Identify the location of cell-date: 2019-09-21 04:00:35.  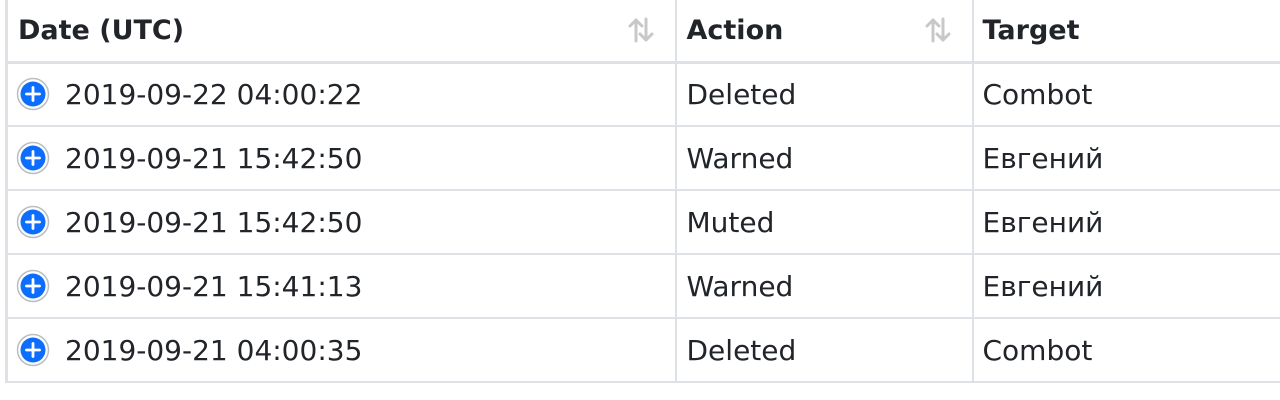
(341, 350).